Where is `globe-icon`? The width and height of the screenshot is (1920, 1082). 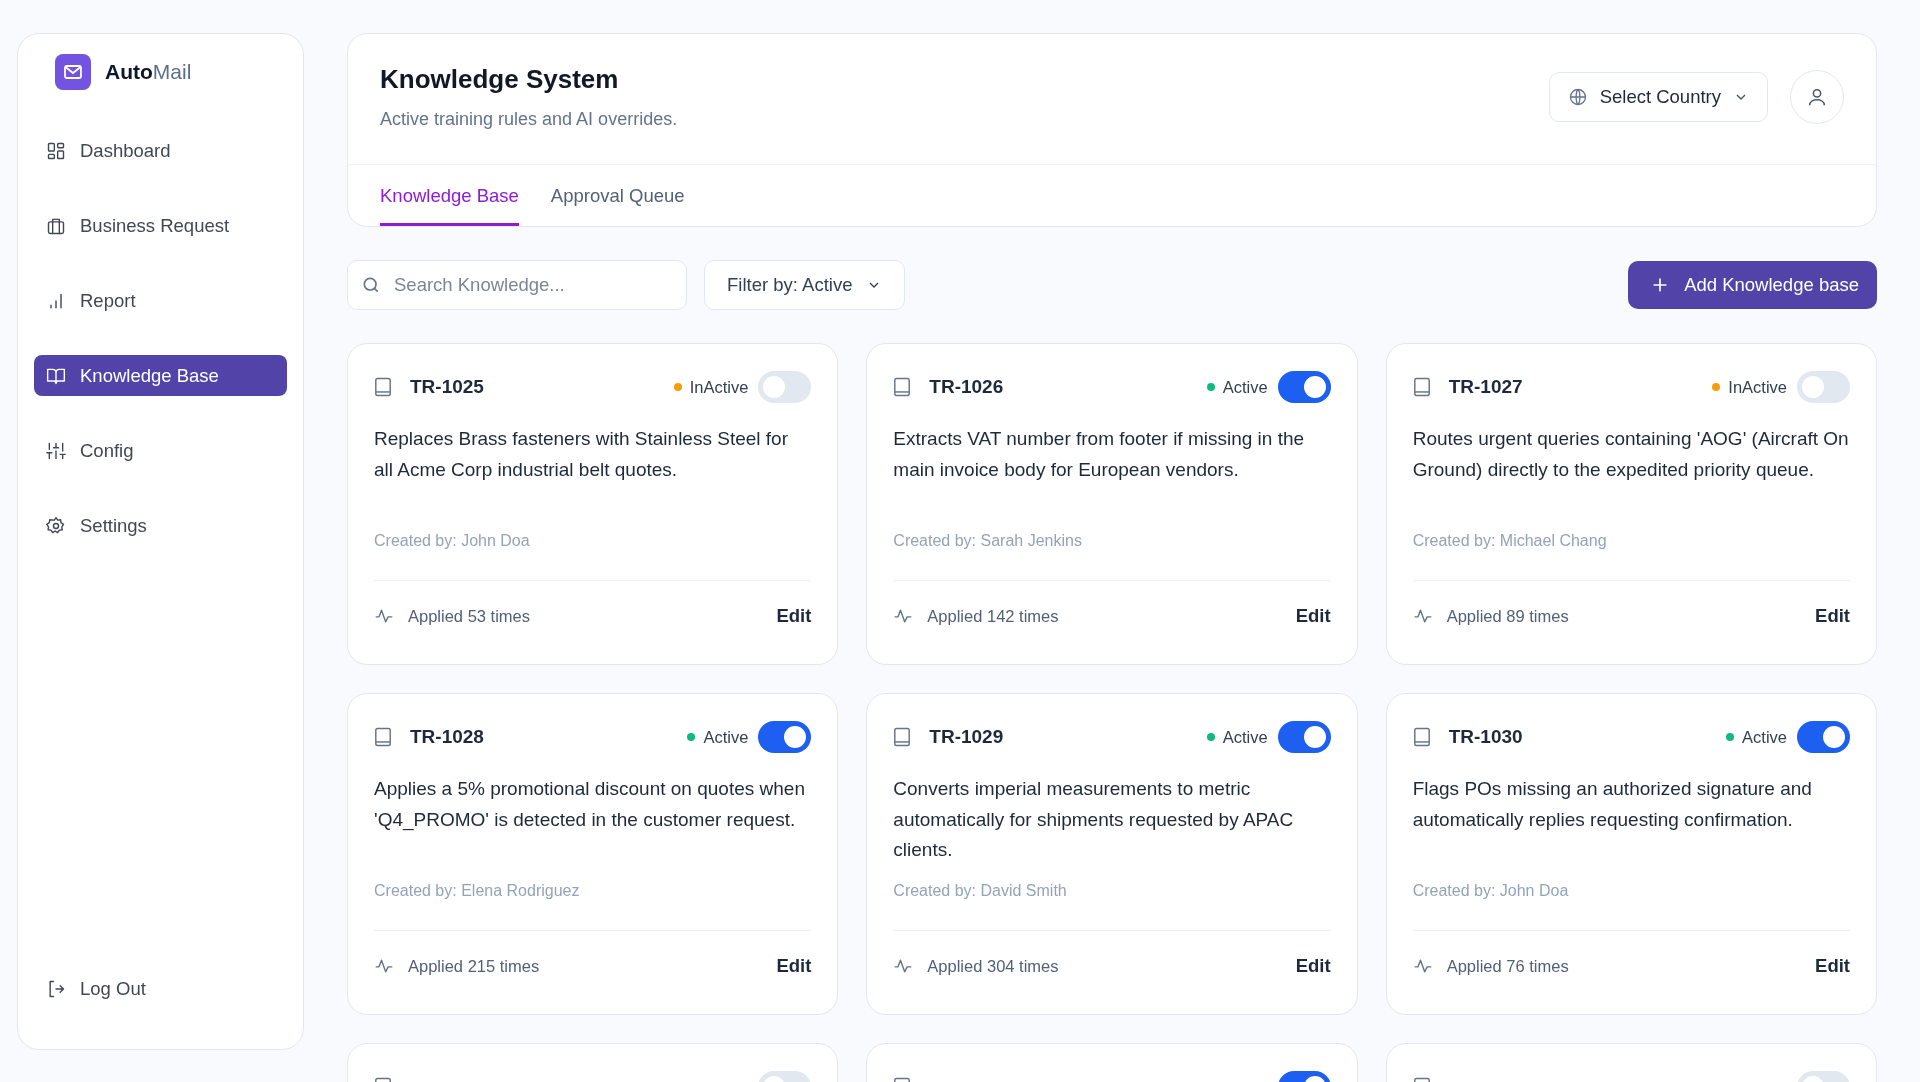 globe-icon is located at coordinates (1577, 97).